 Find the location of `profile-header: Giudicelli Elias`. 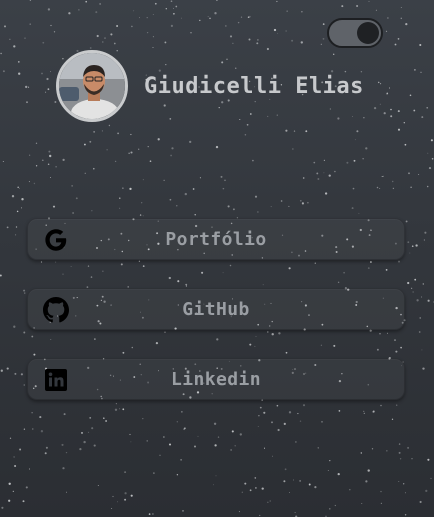

profile-header: Giudicelli Elias is located at coordinates (221, 86).